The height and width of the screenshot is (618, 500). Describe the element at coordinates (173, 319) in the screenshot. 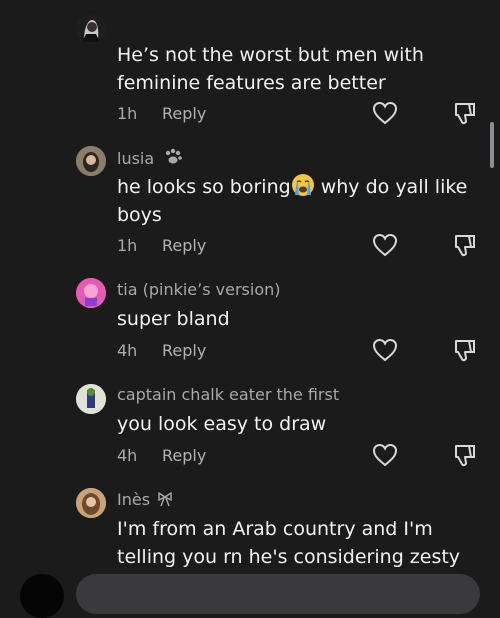

I see `comment-line: super bland` at that location.